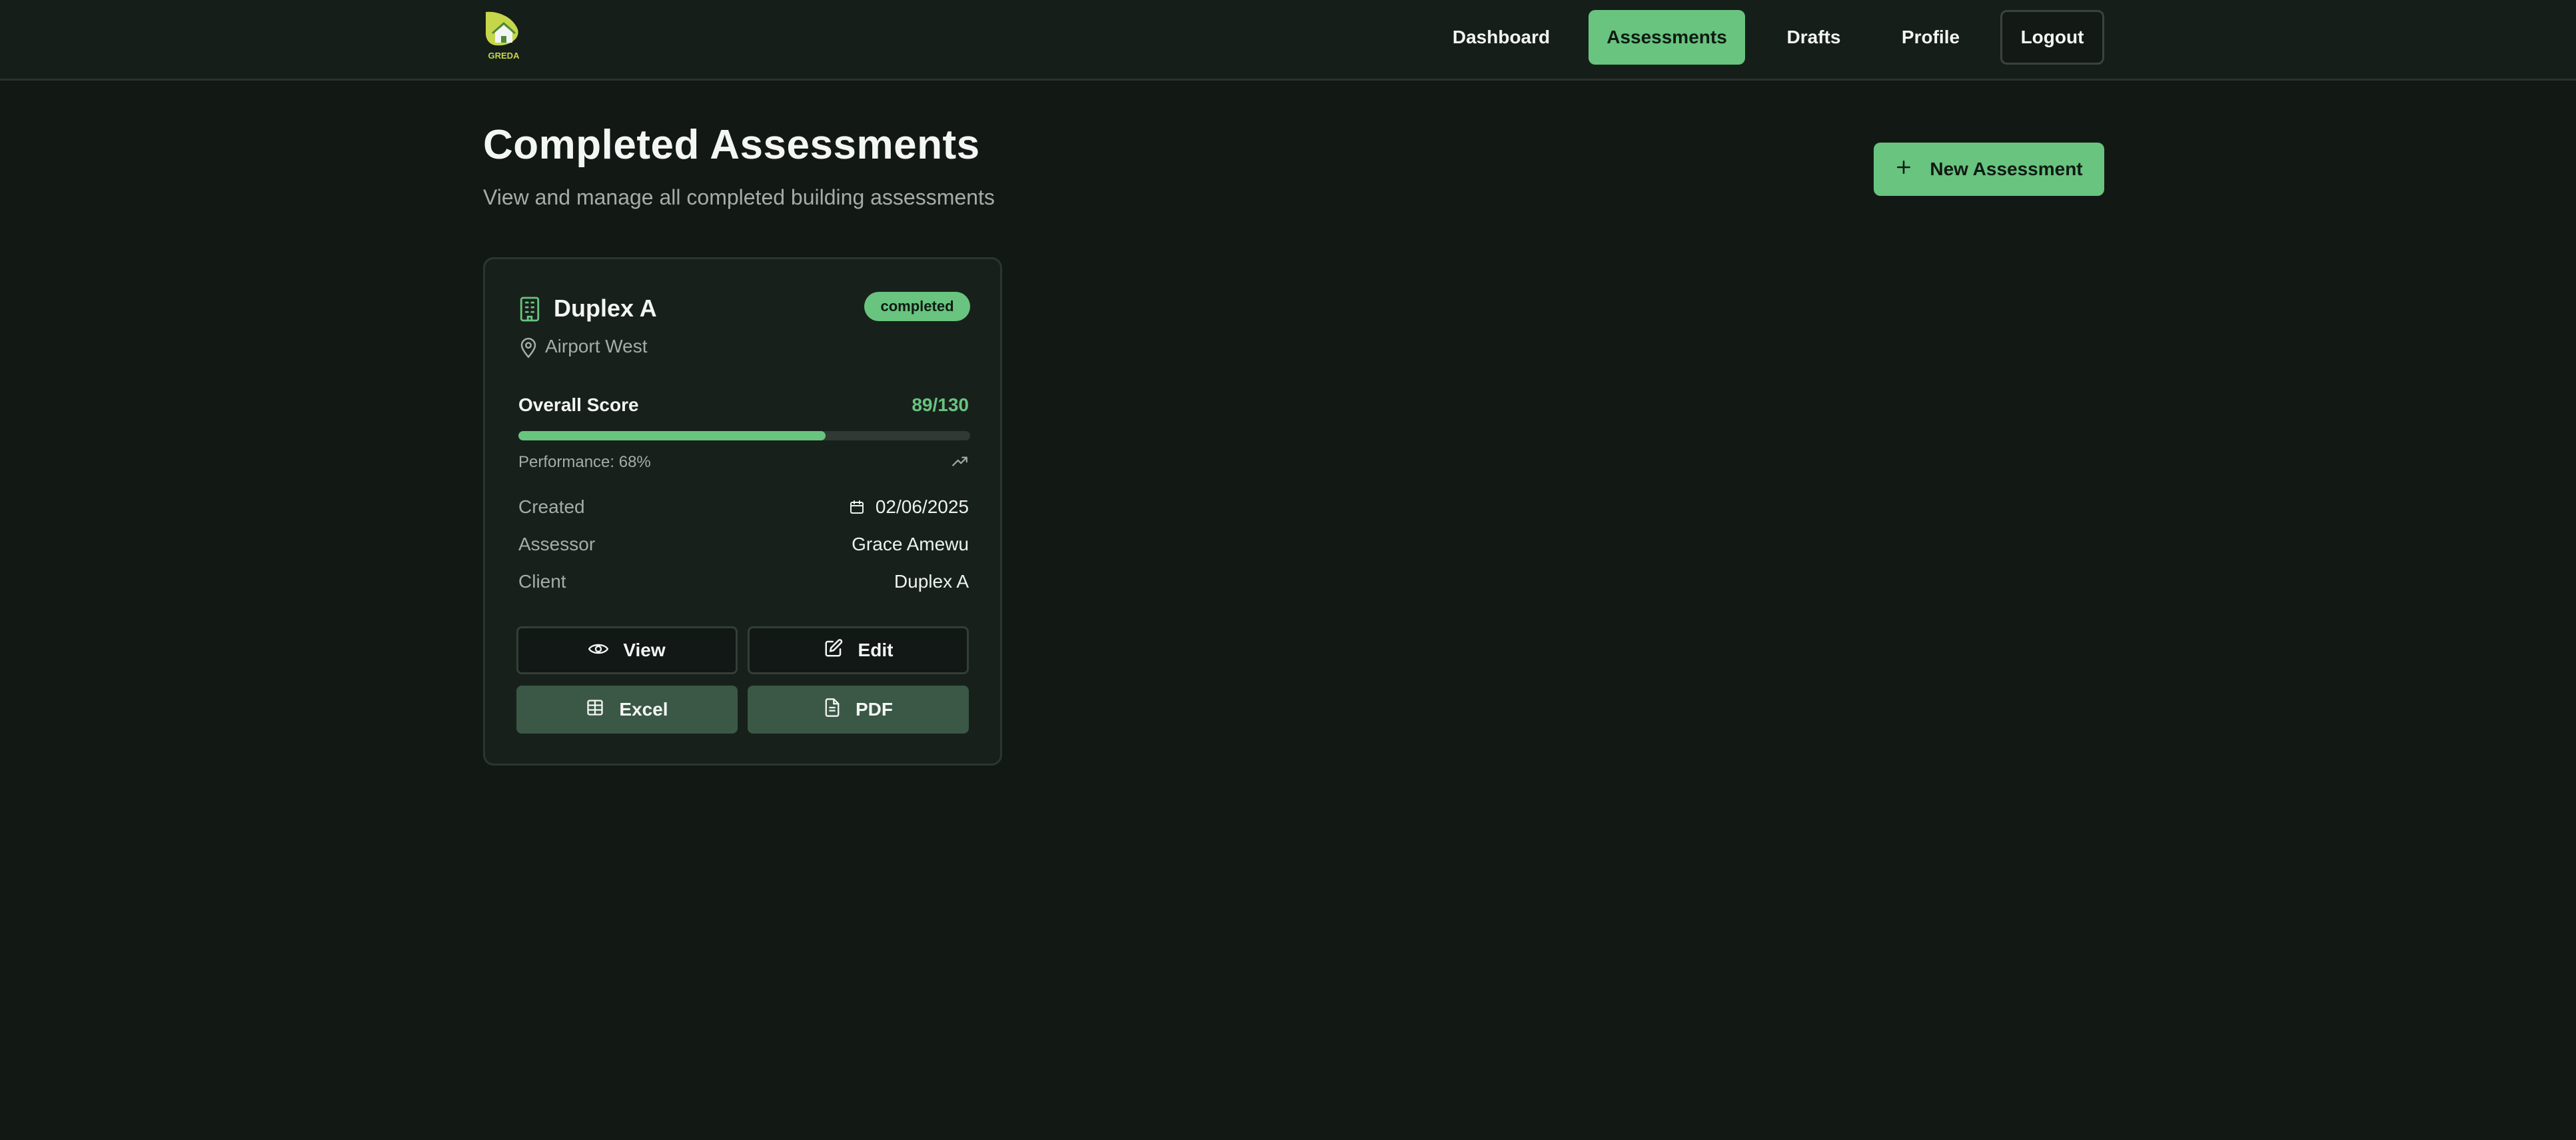  I want to click on assessor-value: Grace Amewu, so click(911, 544).